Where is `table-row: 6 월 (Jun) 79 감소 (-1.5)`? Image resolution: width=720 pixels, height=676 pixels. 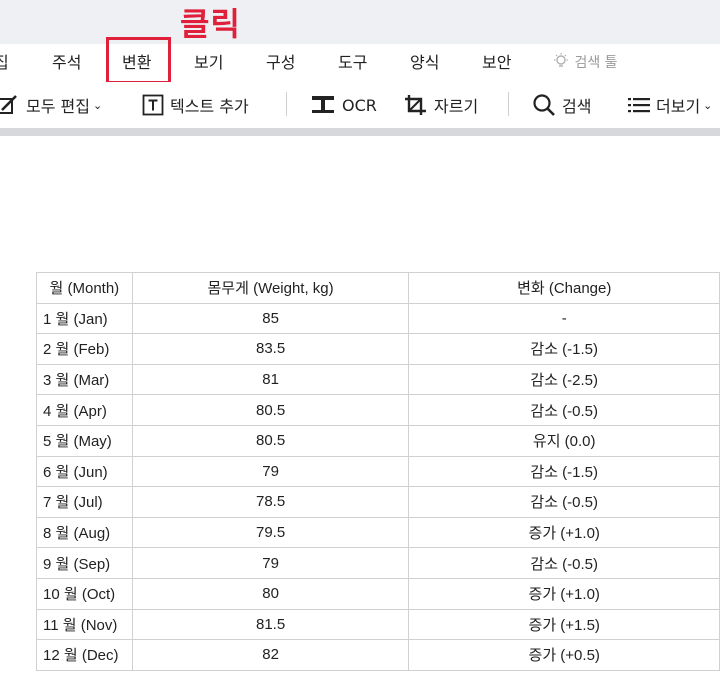 table-row: 6 월 (Jun) 79 감소 (-1.5) is located at coordinates (378, 471).